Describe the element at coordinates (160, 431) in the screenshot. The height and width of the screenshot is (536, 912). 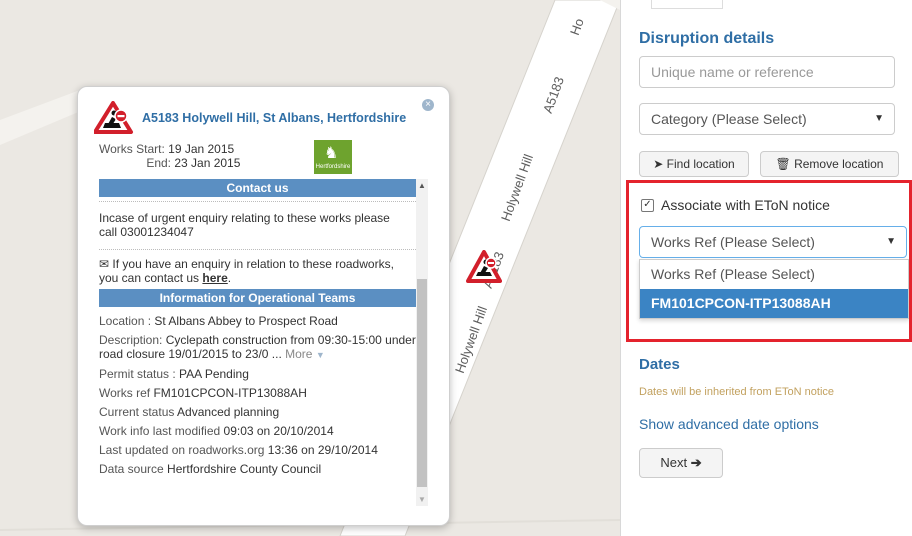
I see `modified-label: Work info last modified` at that location.